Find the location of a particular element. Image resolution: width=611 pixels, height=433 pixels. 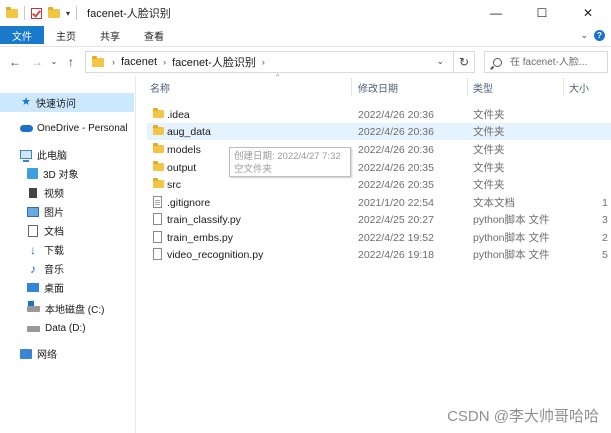

file-name: models is located at coordinates (184, 149).